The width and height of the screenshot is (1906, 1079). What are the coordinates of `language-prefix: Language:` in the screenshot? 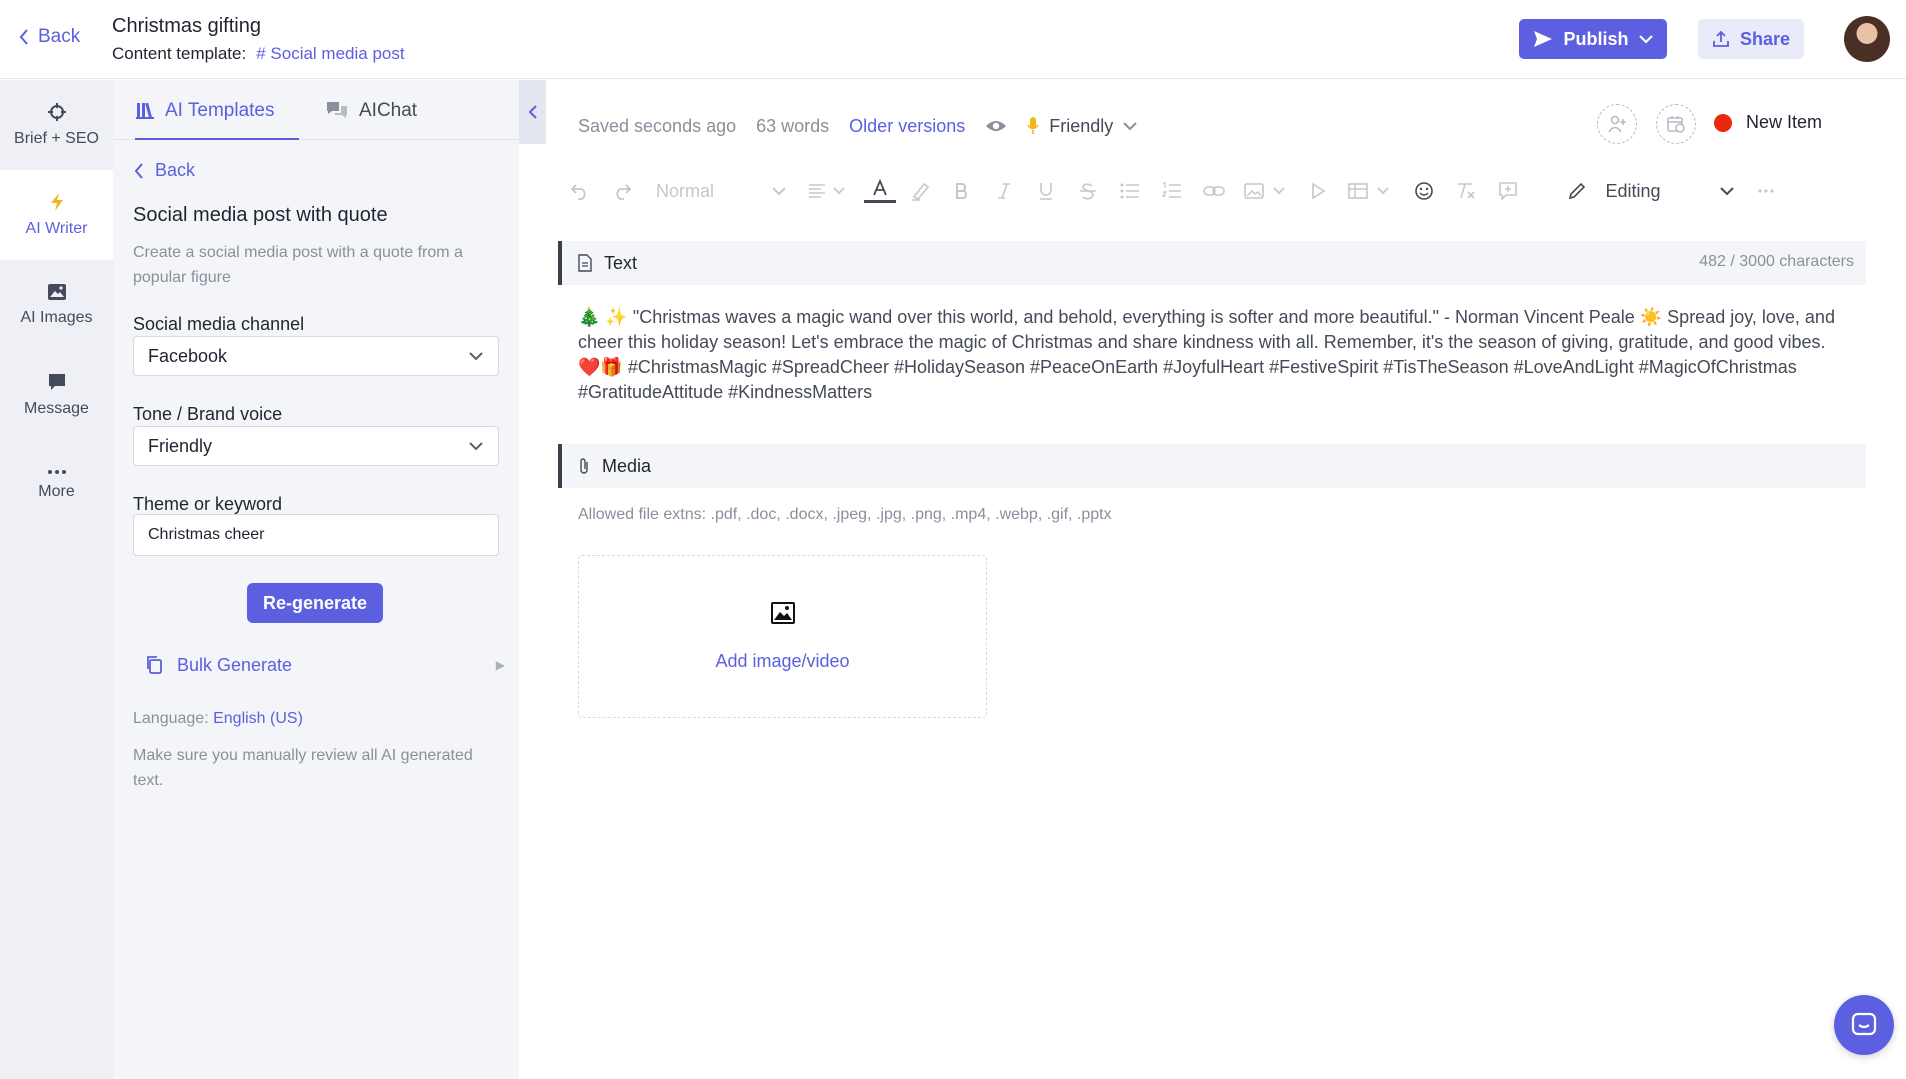 It's located at (171, 718).